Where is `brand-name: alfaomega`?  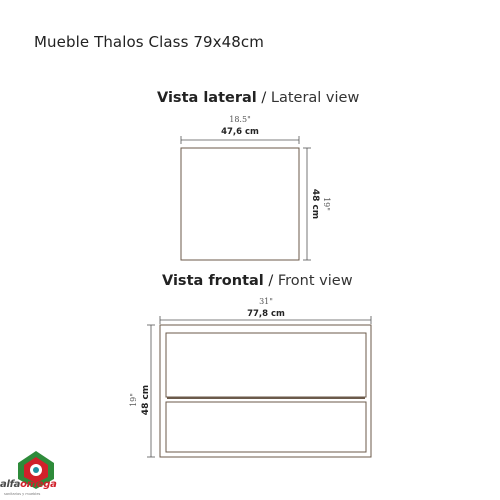
brand-name: alfaomega is located at coordinates (28, 484).